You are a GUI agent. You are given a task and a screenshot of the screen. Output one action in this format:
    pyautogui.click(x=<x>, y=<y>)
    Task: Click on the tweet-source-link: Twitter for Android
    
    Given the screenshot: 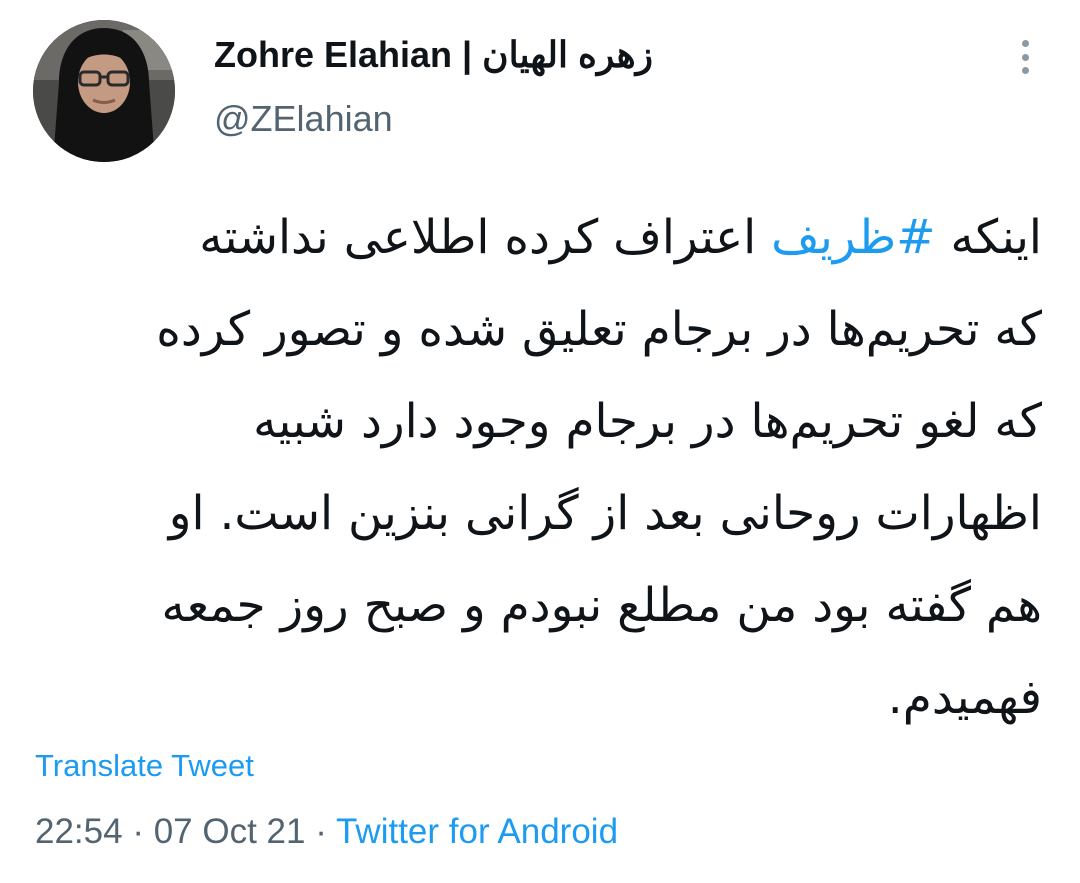 What is the action you would take?
    pyautogui.click(x=477, y=831)
    